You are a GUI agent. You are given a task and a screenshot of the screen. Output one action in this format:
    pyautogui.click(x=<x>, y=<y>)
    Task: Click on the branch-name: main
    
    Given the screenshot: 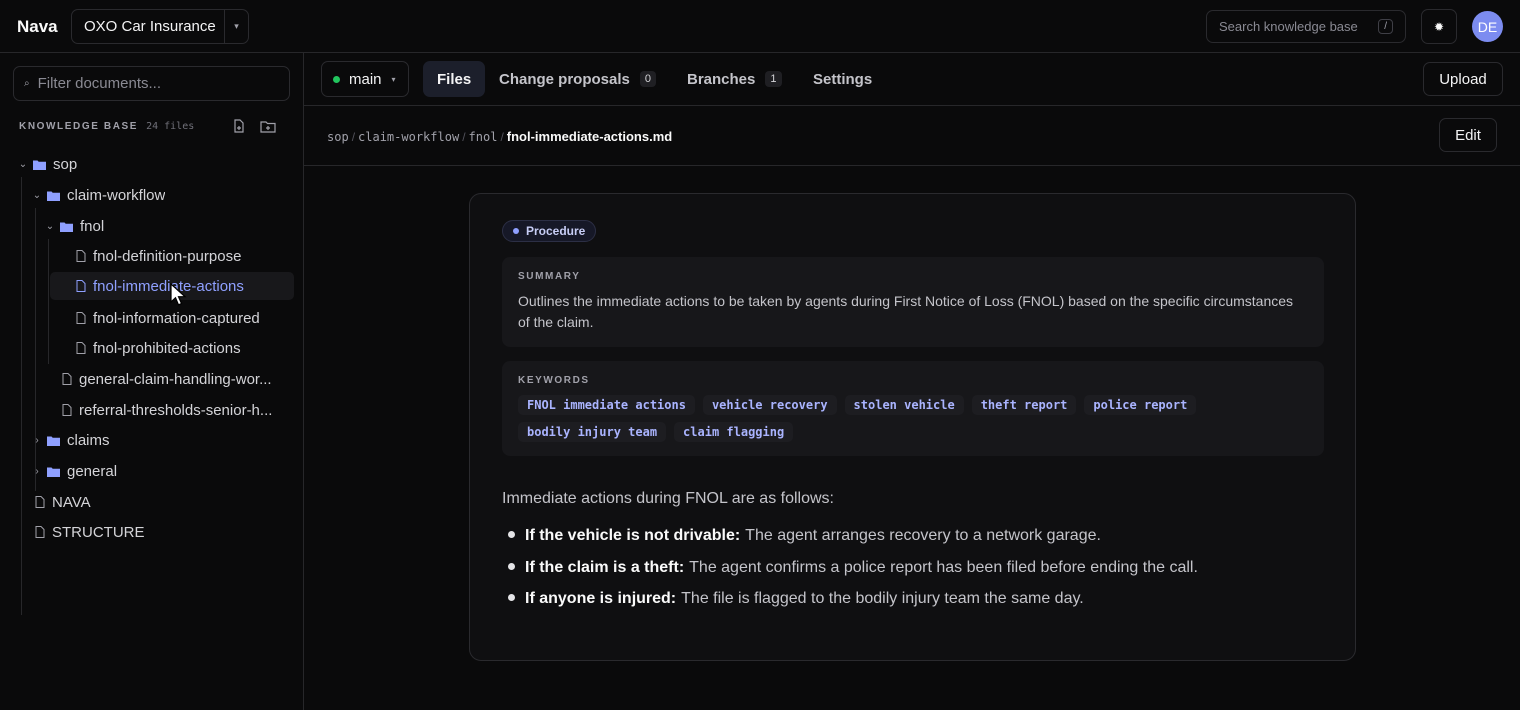 What is the action you would take?
    pyautogui.click(x=365, y=79)
    